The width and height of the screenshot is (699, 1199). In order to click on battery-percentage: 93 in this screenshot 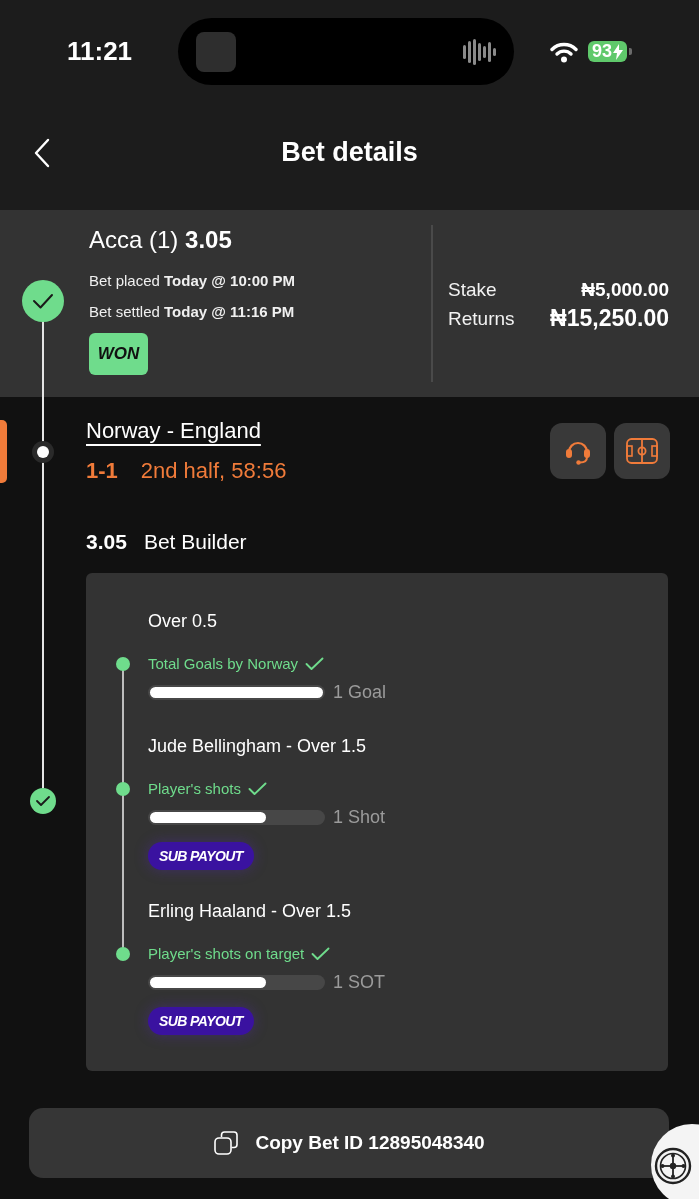, I will do `click(602, 51)`.